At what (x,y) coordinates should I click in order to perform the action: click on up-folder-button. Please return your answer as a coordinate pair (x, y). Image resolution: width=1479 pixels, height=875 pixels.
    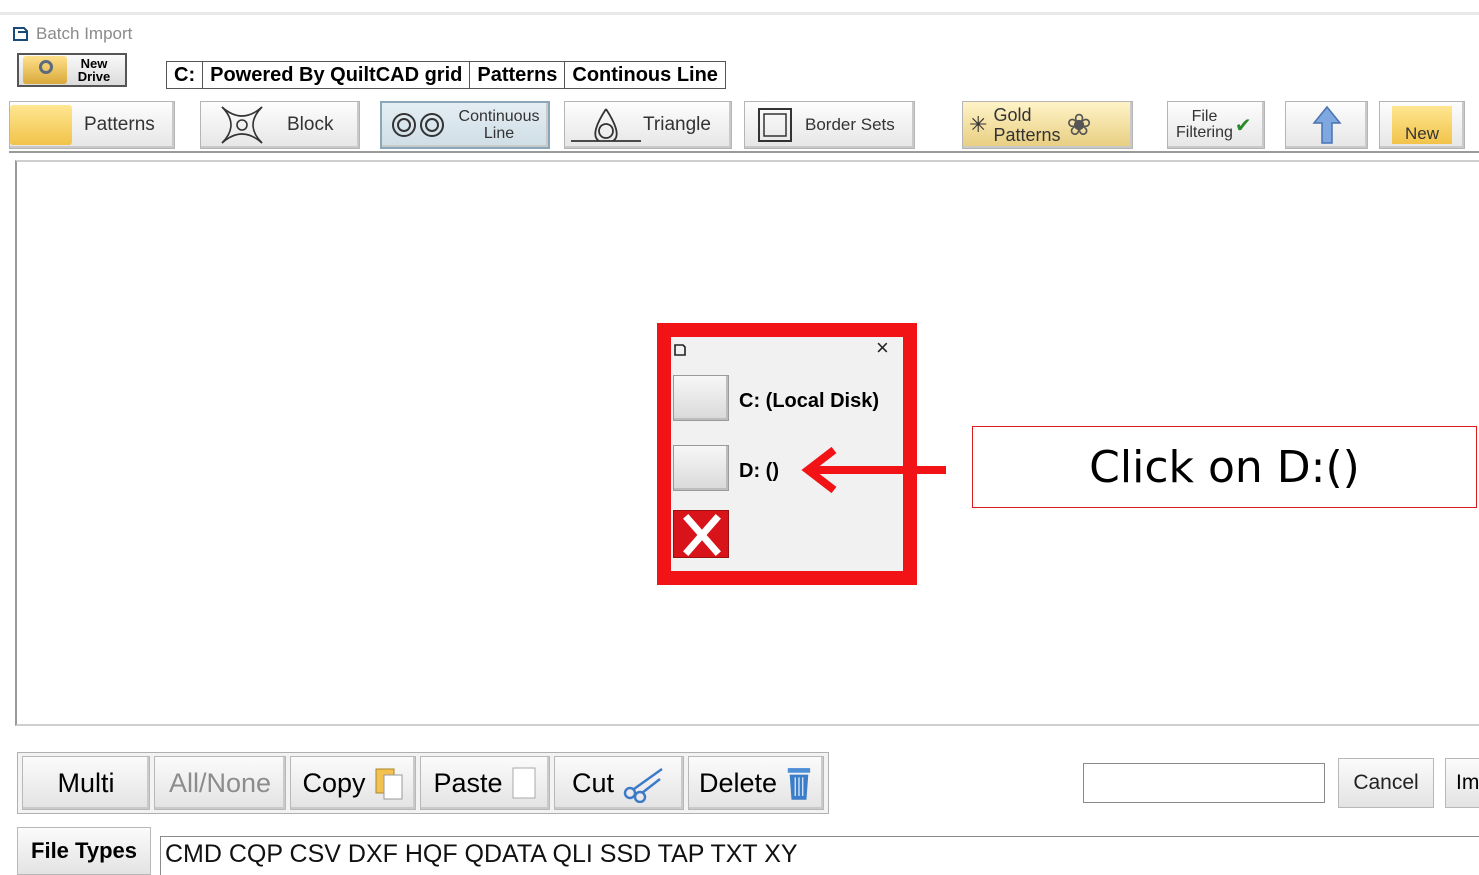
    Looking at the image, I should click on (1326, 125).